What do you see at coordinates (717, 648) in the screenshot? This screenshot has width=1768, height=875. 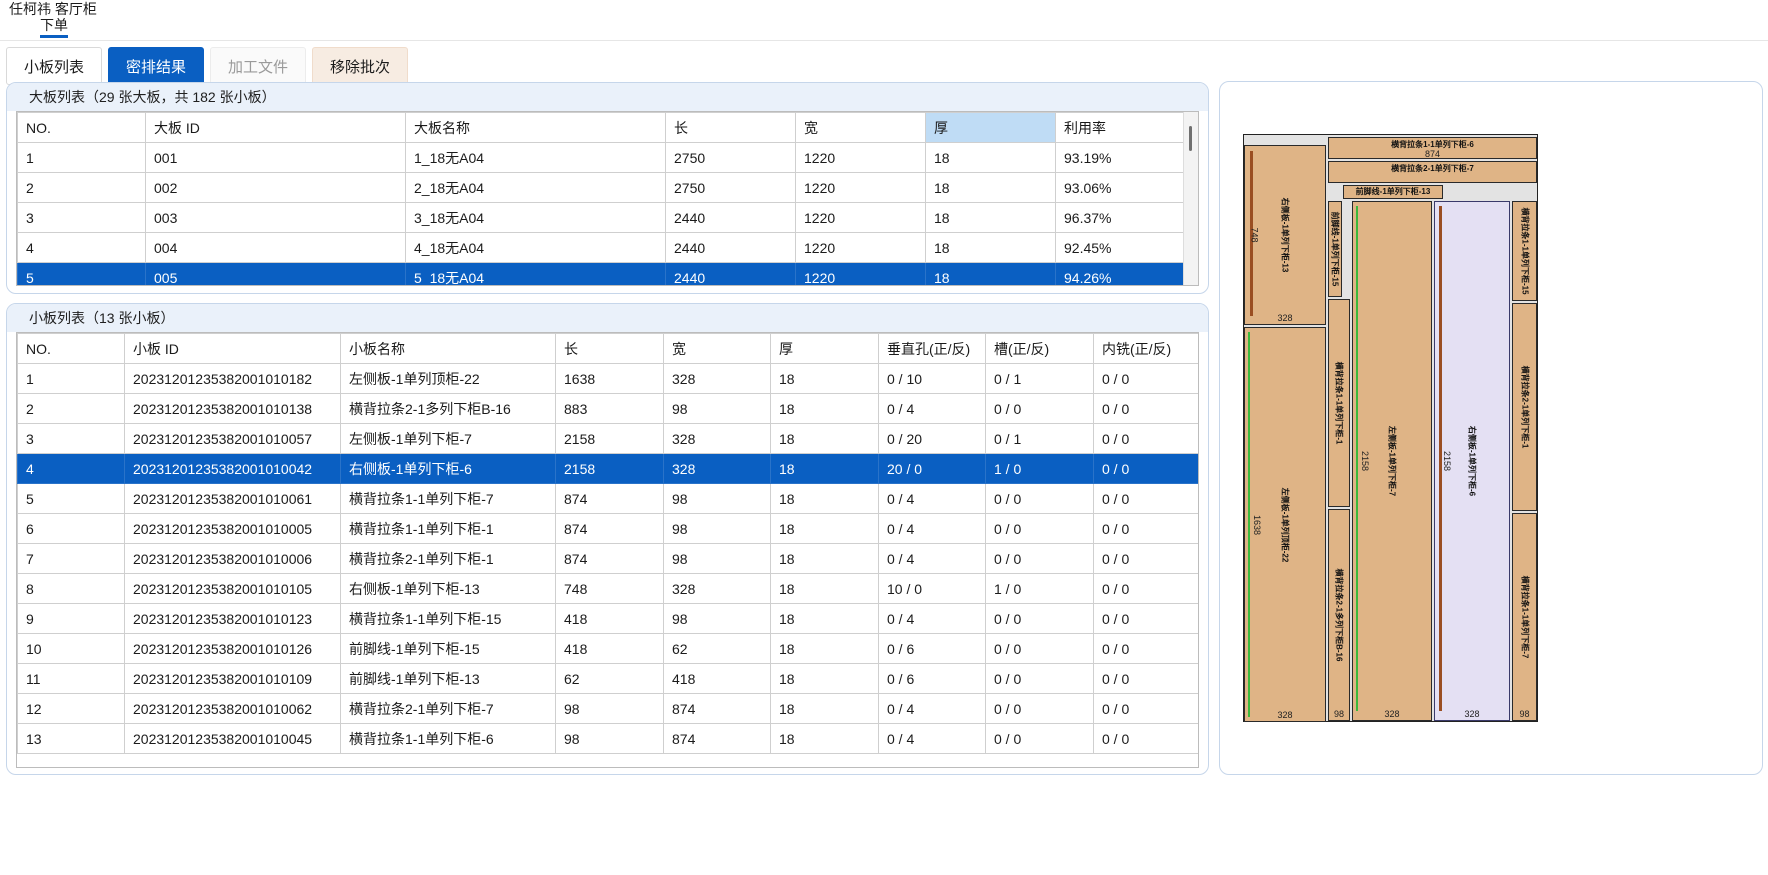 I see `table-cell: 62` at bounding box center [717, 648].